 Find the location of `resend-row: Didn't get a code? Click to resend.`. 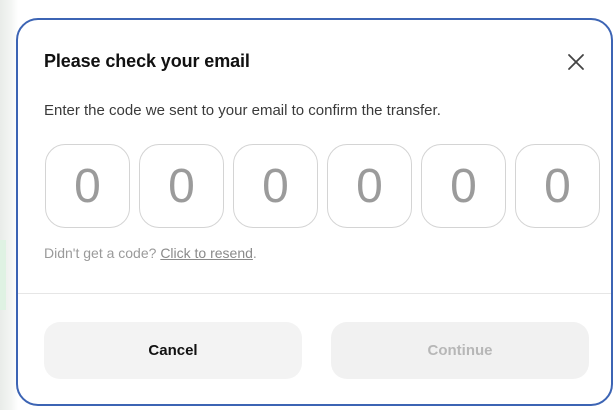

resend-row: Didn't get a code? Click to resend. is located at coordinates (150, 253).